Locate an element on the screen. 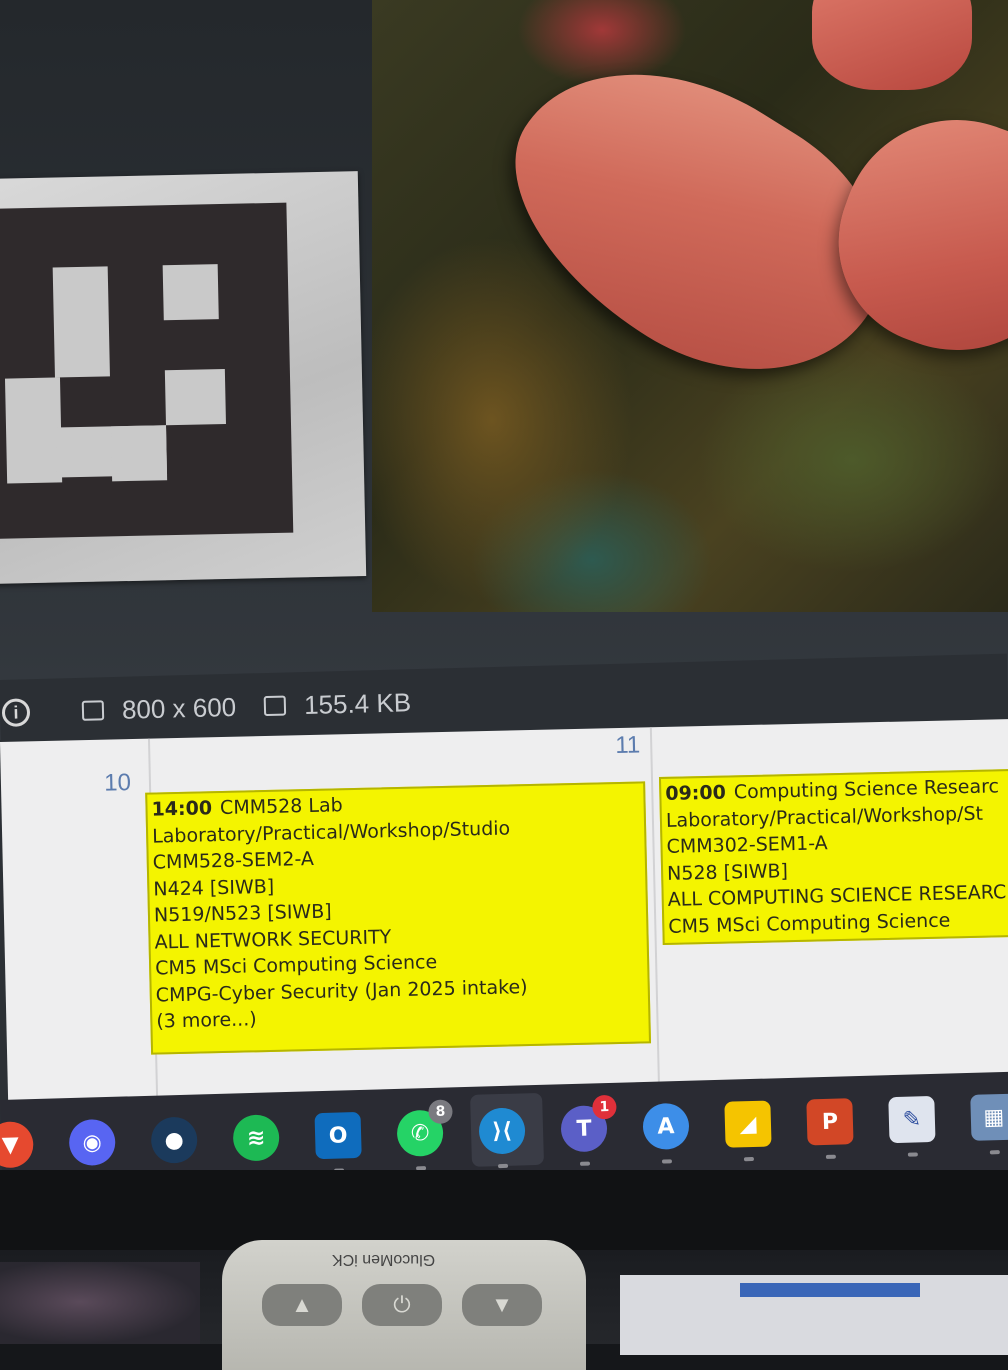 The height and width of the screenshot is (1370, 1008). notification-badge: 8 is located at coordinates (440, 1112).